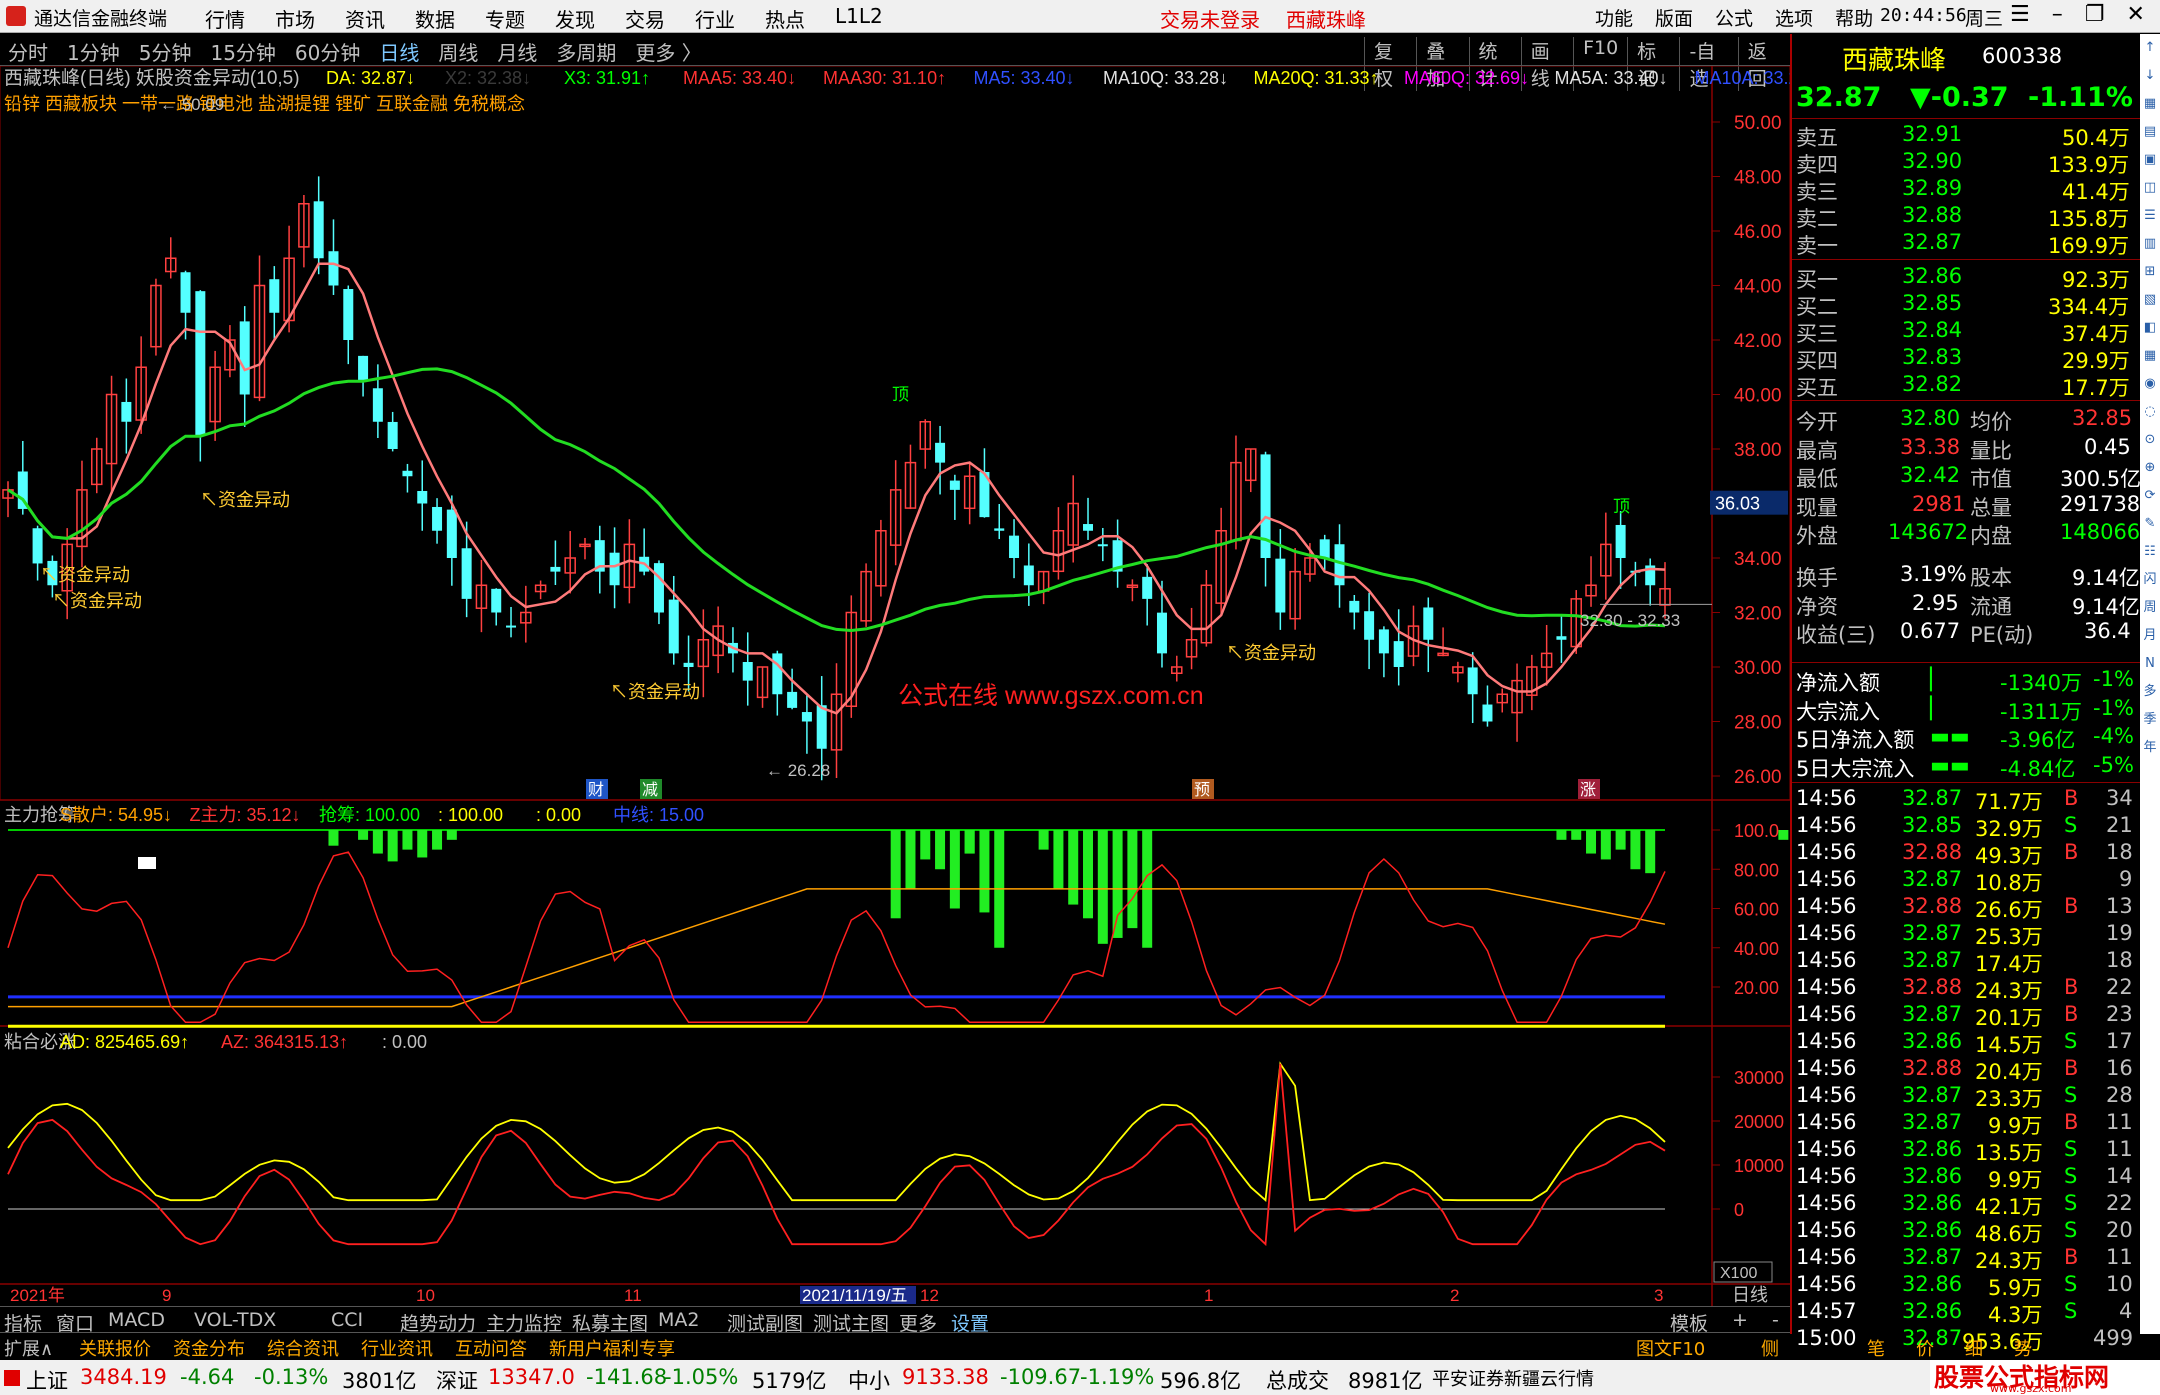 The image size is (2160, 1395). What do you see at coordinates (457, 1380) in the screenshot?
I see `status-sz-label: 深证` at bounding box center [457, 1380].